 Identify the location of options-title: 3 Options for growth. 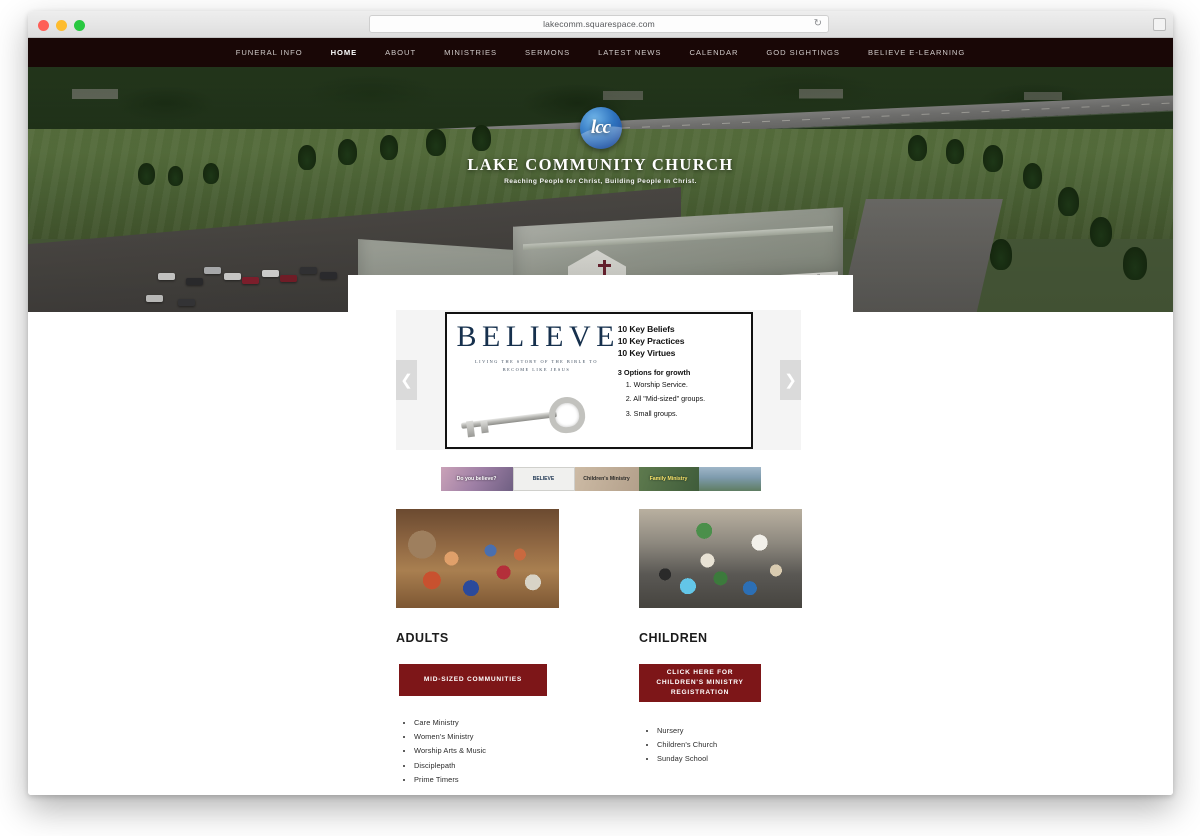
(654, 372).